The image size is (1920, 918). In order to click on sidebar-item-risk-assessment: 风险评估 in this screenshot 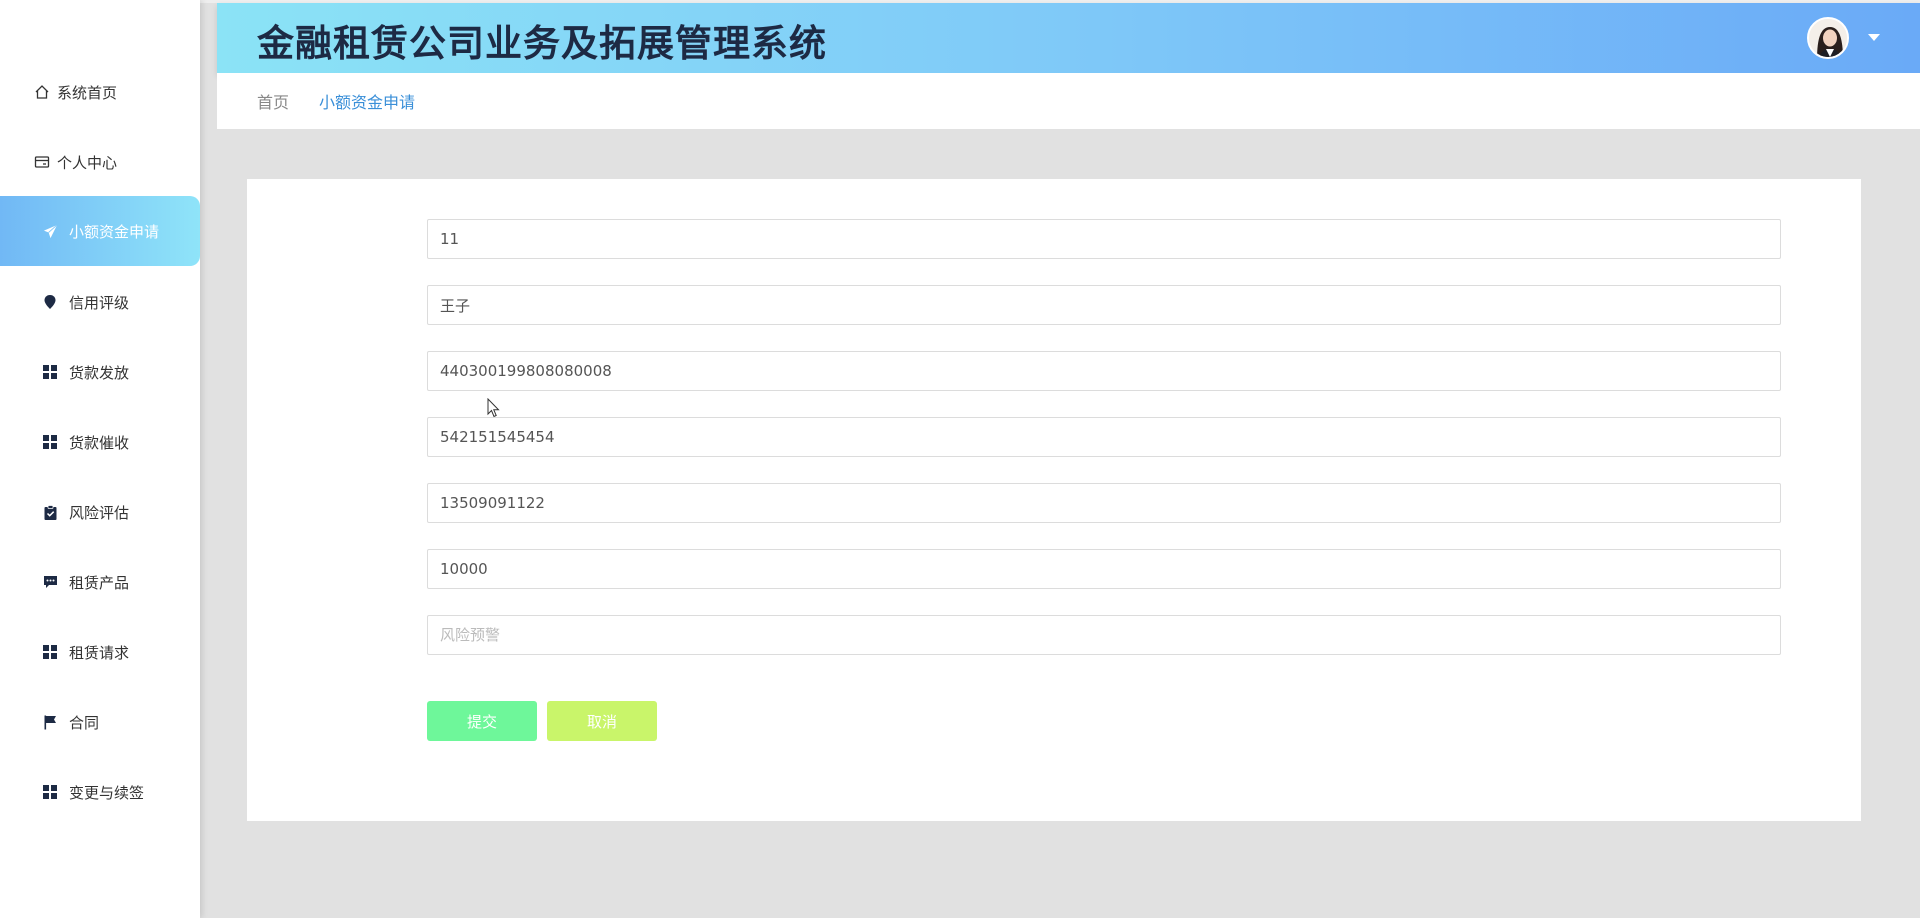, I will do `click(100, 512)`.